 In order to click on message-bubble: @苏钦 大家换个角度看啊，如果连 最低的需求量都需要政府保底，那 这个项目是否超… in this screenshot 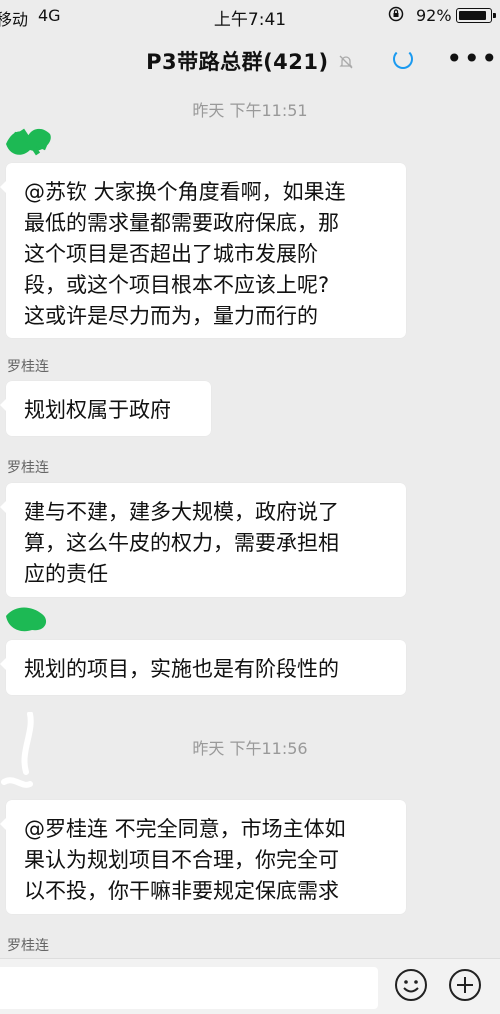, I will do `click(203, 250)`.